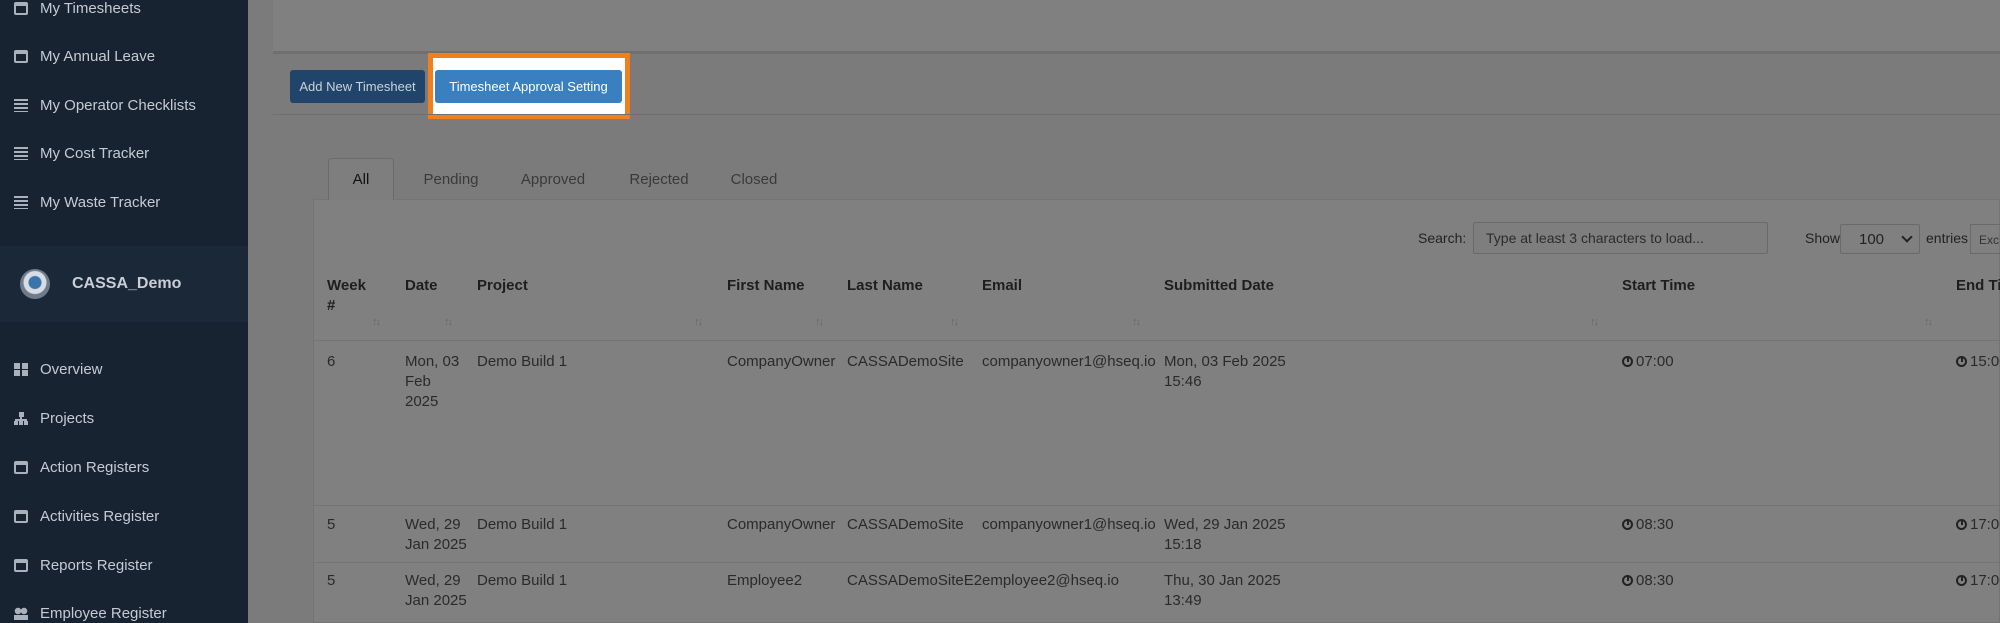 The width and height of the screenshot is (2000, 623). I want to click on org-name: CASSA_Demo, so click(127, 283).